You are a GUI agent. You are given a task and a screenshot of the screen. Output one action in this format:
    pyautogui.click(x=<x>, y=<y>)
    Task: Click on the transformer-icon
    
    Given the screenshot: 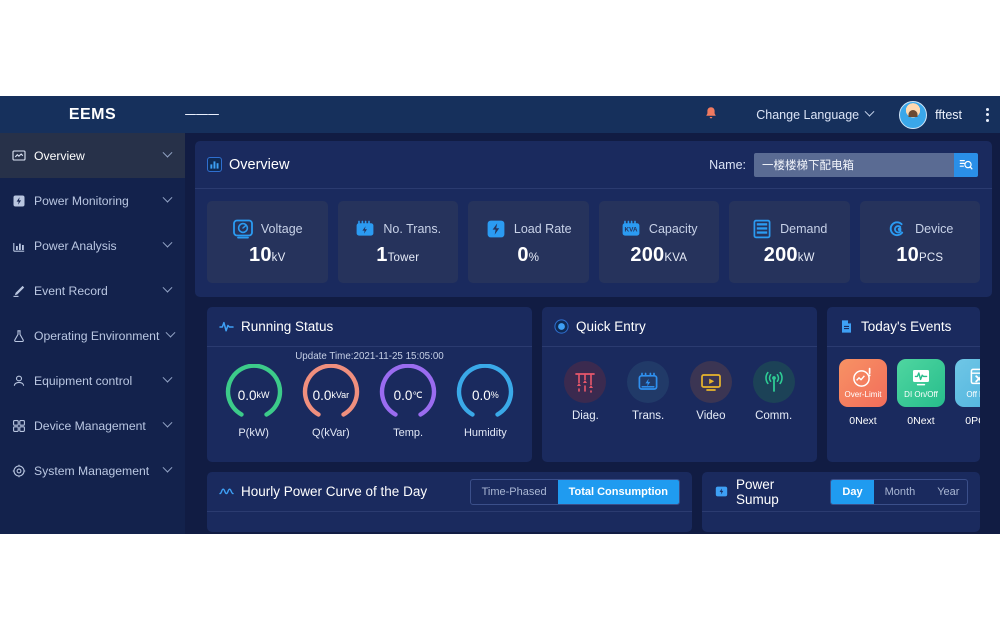 What is the action you would take?
    pyautogui.click(x=648, y=381)
    